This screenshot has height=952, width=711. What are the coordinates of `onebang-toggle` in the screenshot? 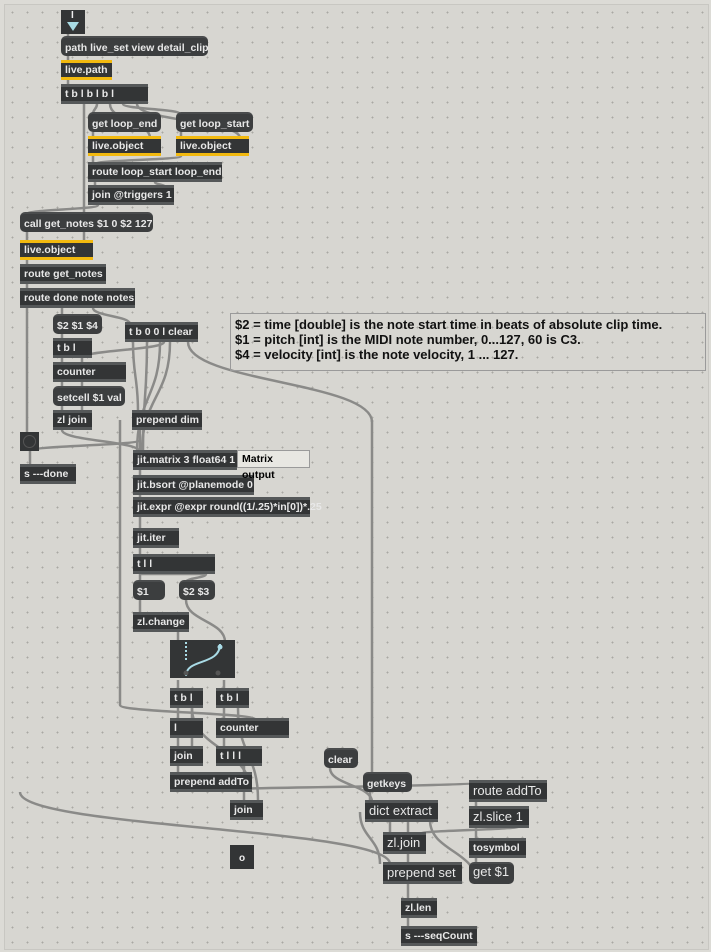 It's located at (29, 441).